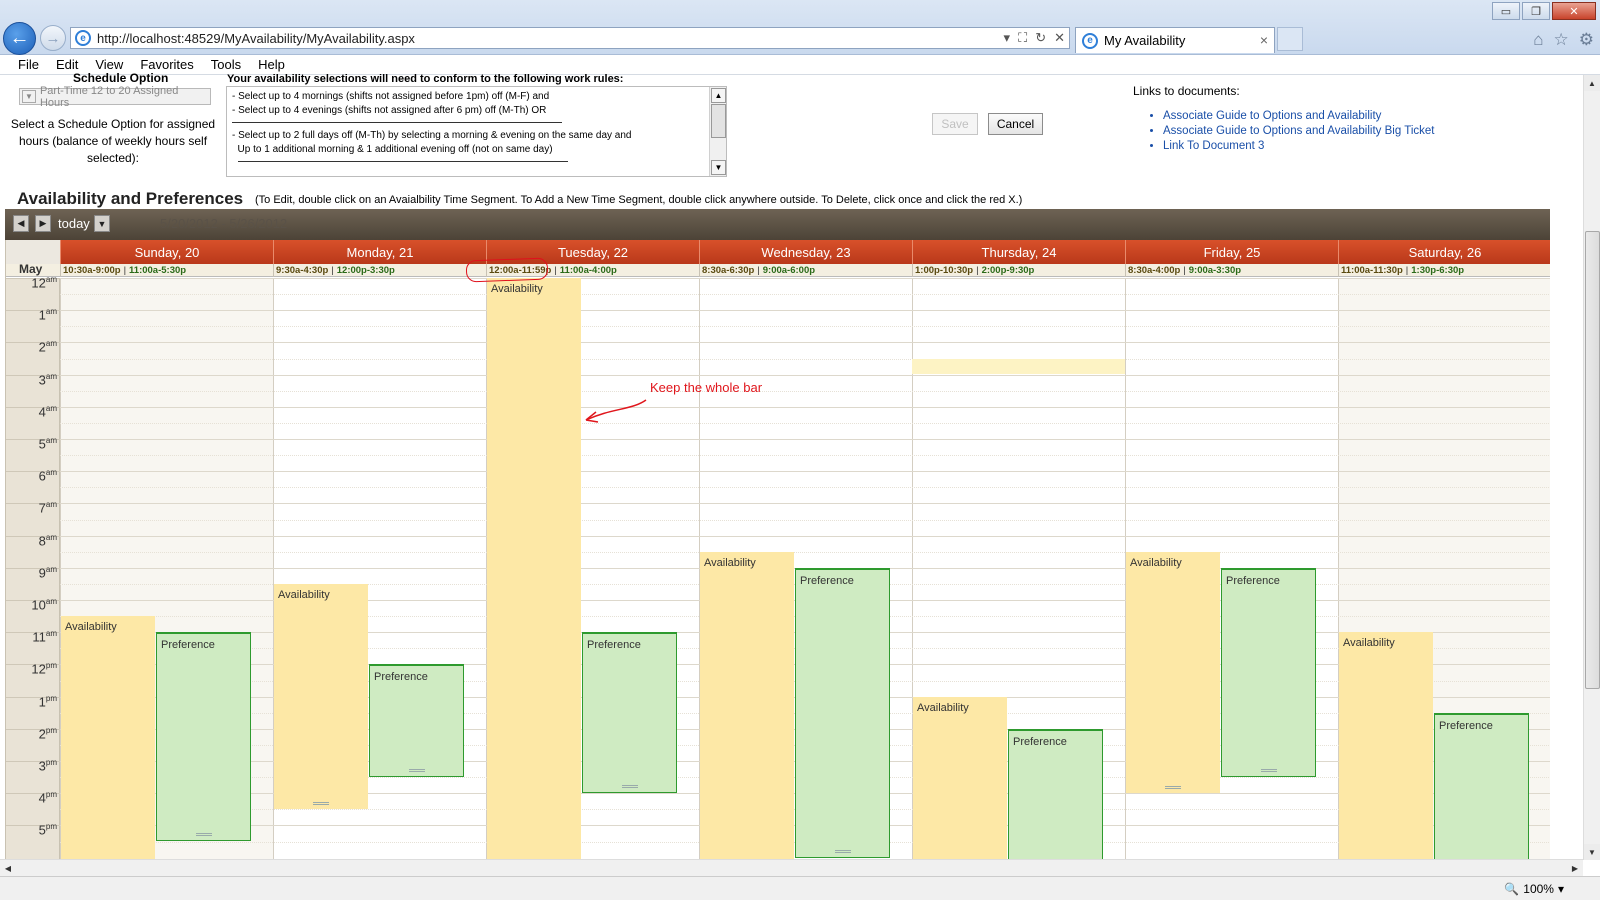 The height and width of the screenshot is (900, 1600). I want to click on close-window-button: ✕, so click(1574, 11).